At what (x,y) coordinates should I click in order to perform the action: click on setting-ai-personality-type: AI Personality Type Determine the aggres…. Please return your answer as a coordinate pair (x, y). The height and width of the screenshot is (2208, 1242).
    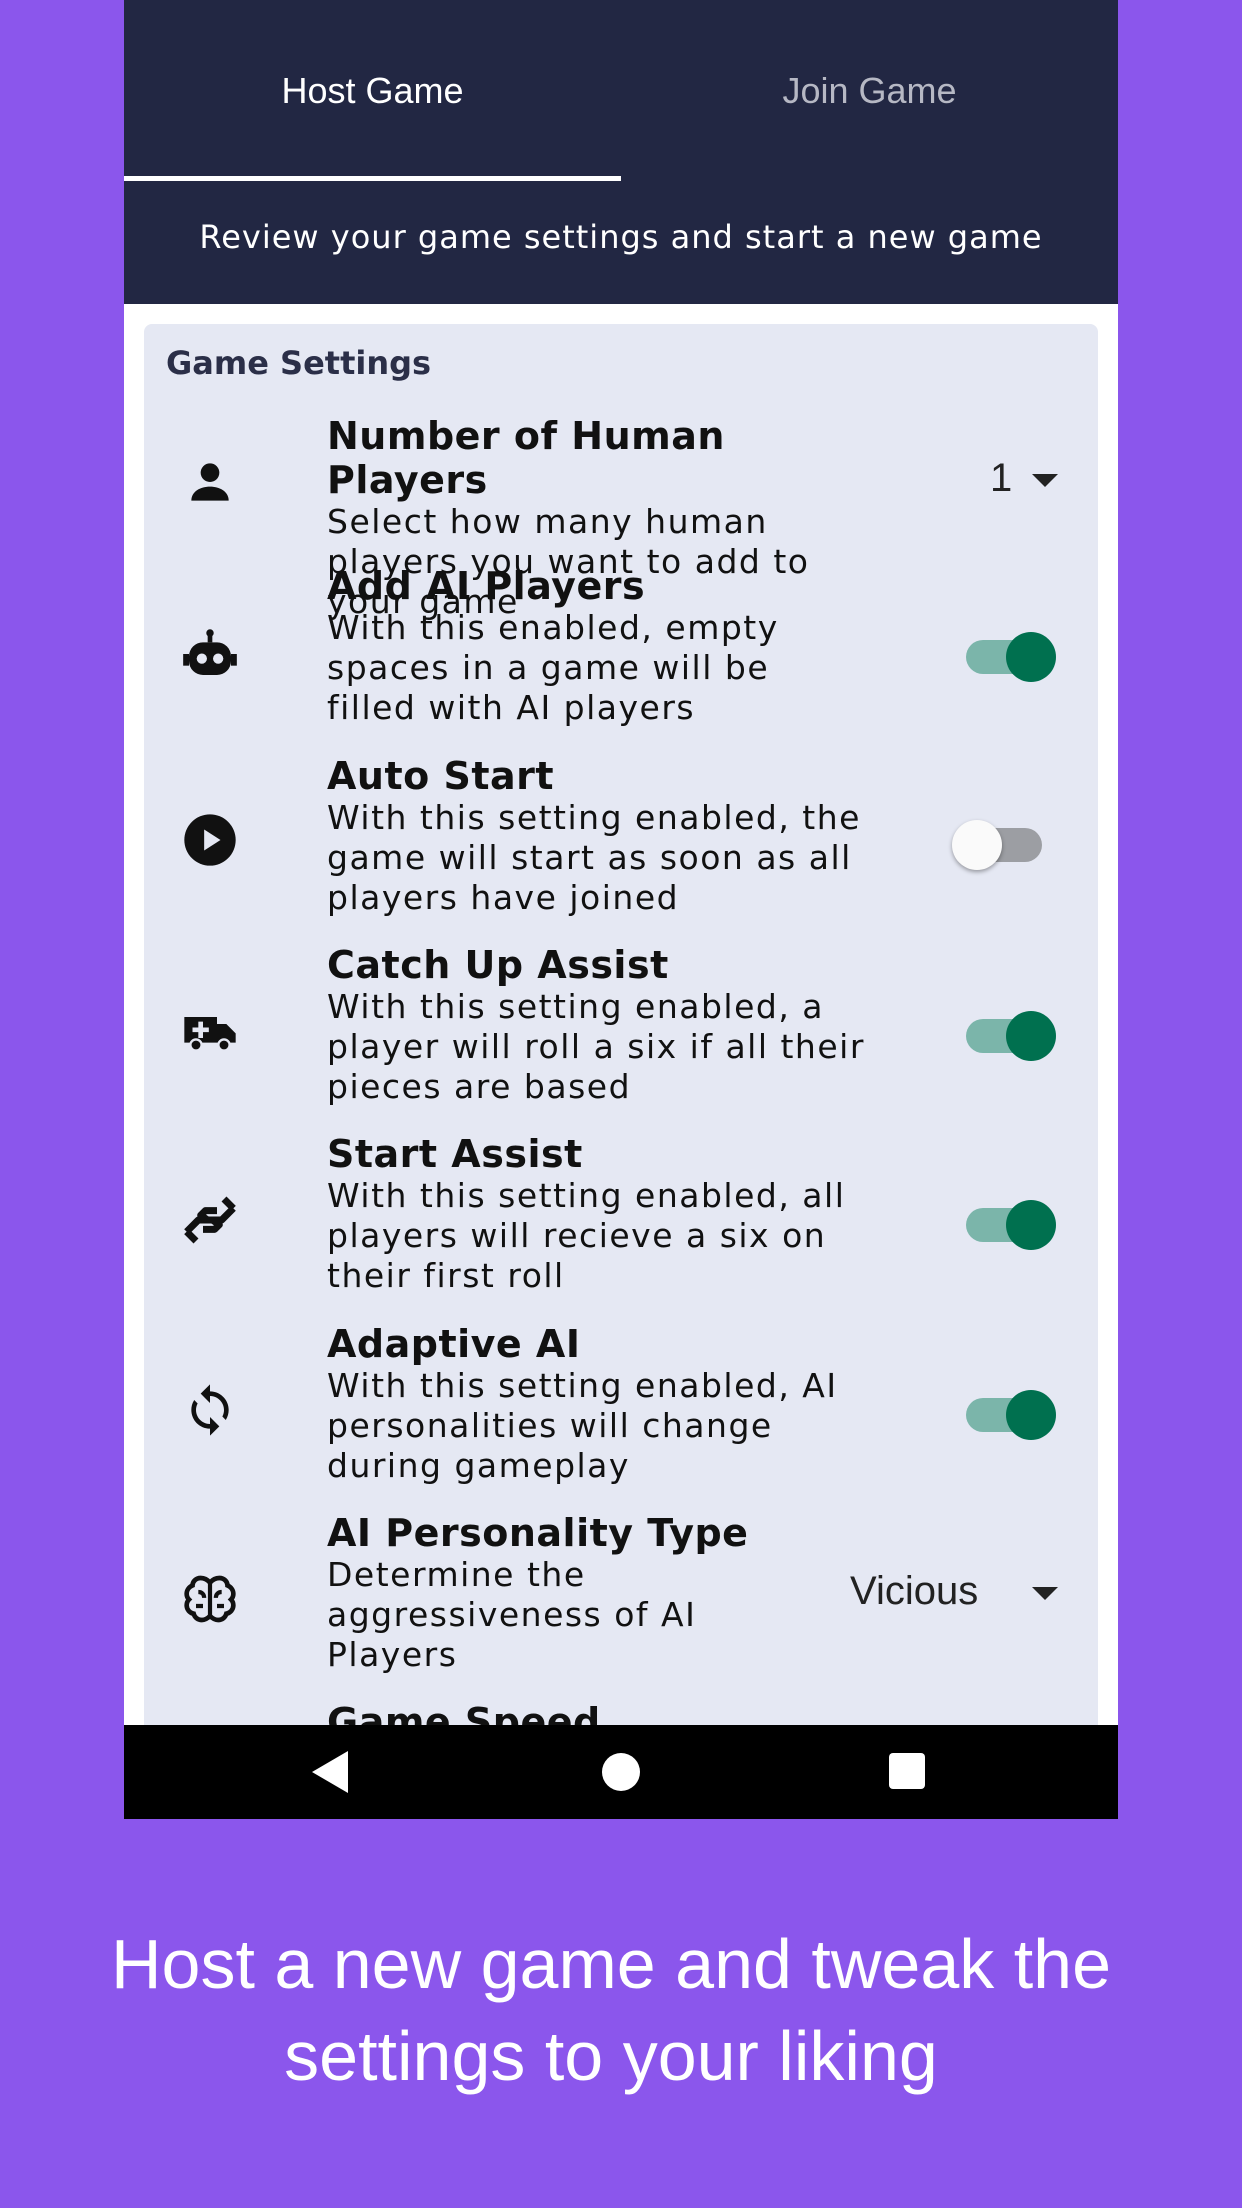
    Looking at the image, I should click on (621, 1601).